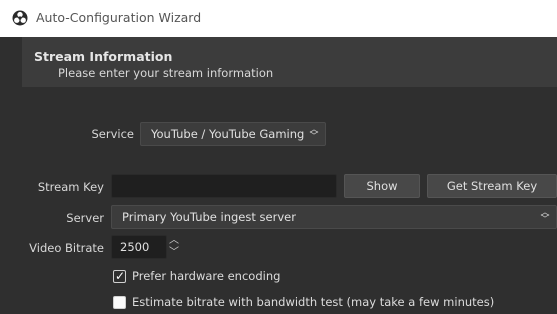 The height and width of the screenshot is (314, 557). What do you see at coordinates (66, 248) in the screenshot?
I see `video-bitrate-label: Video Bitrate` at bounding box center [66, 248].